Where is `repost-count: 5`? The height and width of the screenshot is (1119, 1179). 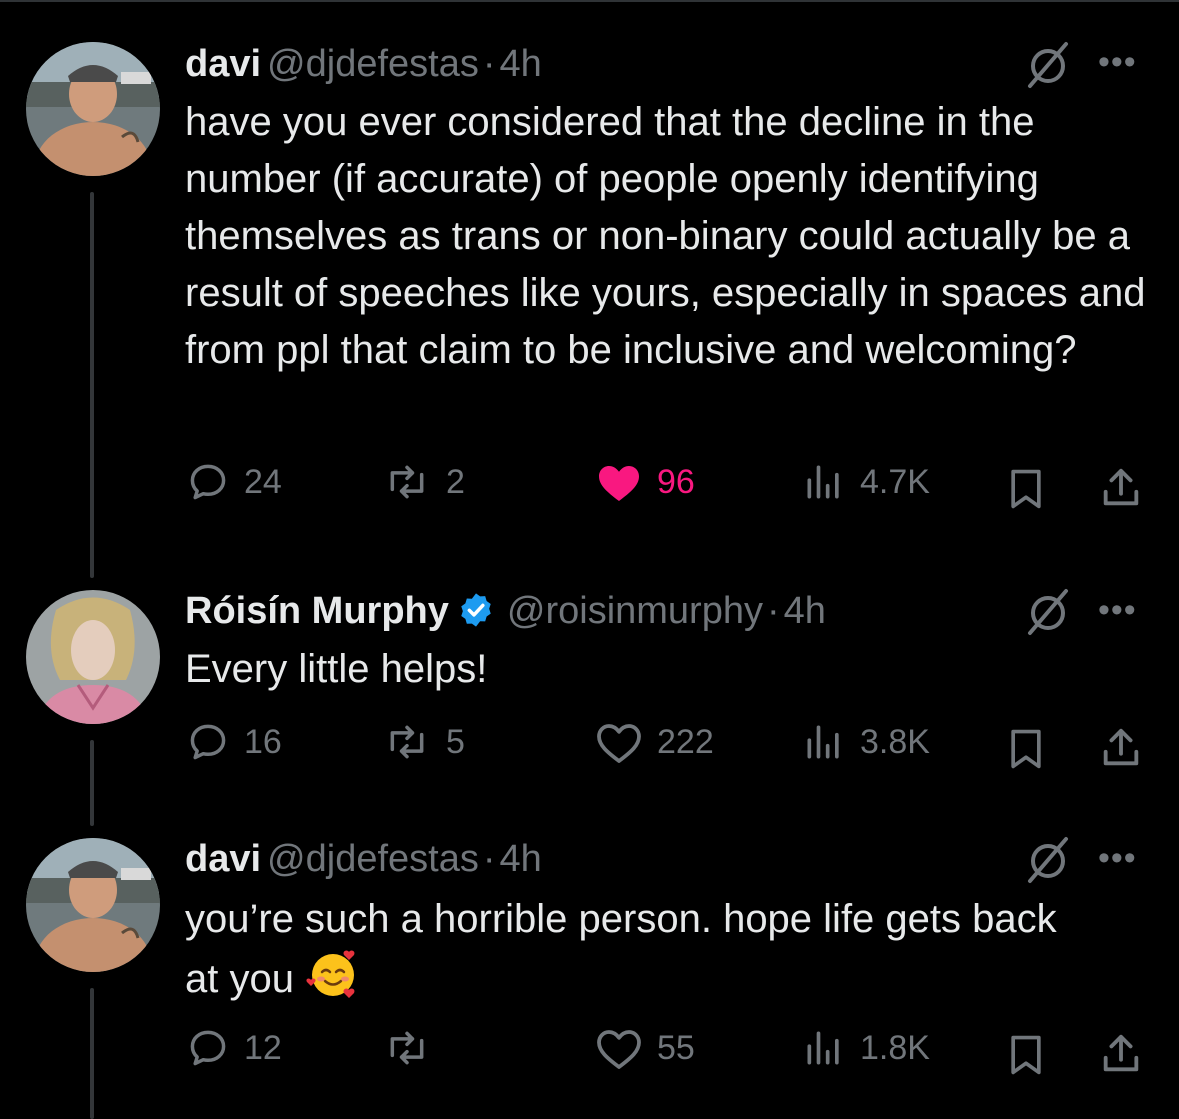 repost-count: 5 is located at coordinates (455, 741).